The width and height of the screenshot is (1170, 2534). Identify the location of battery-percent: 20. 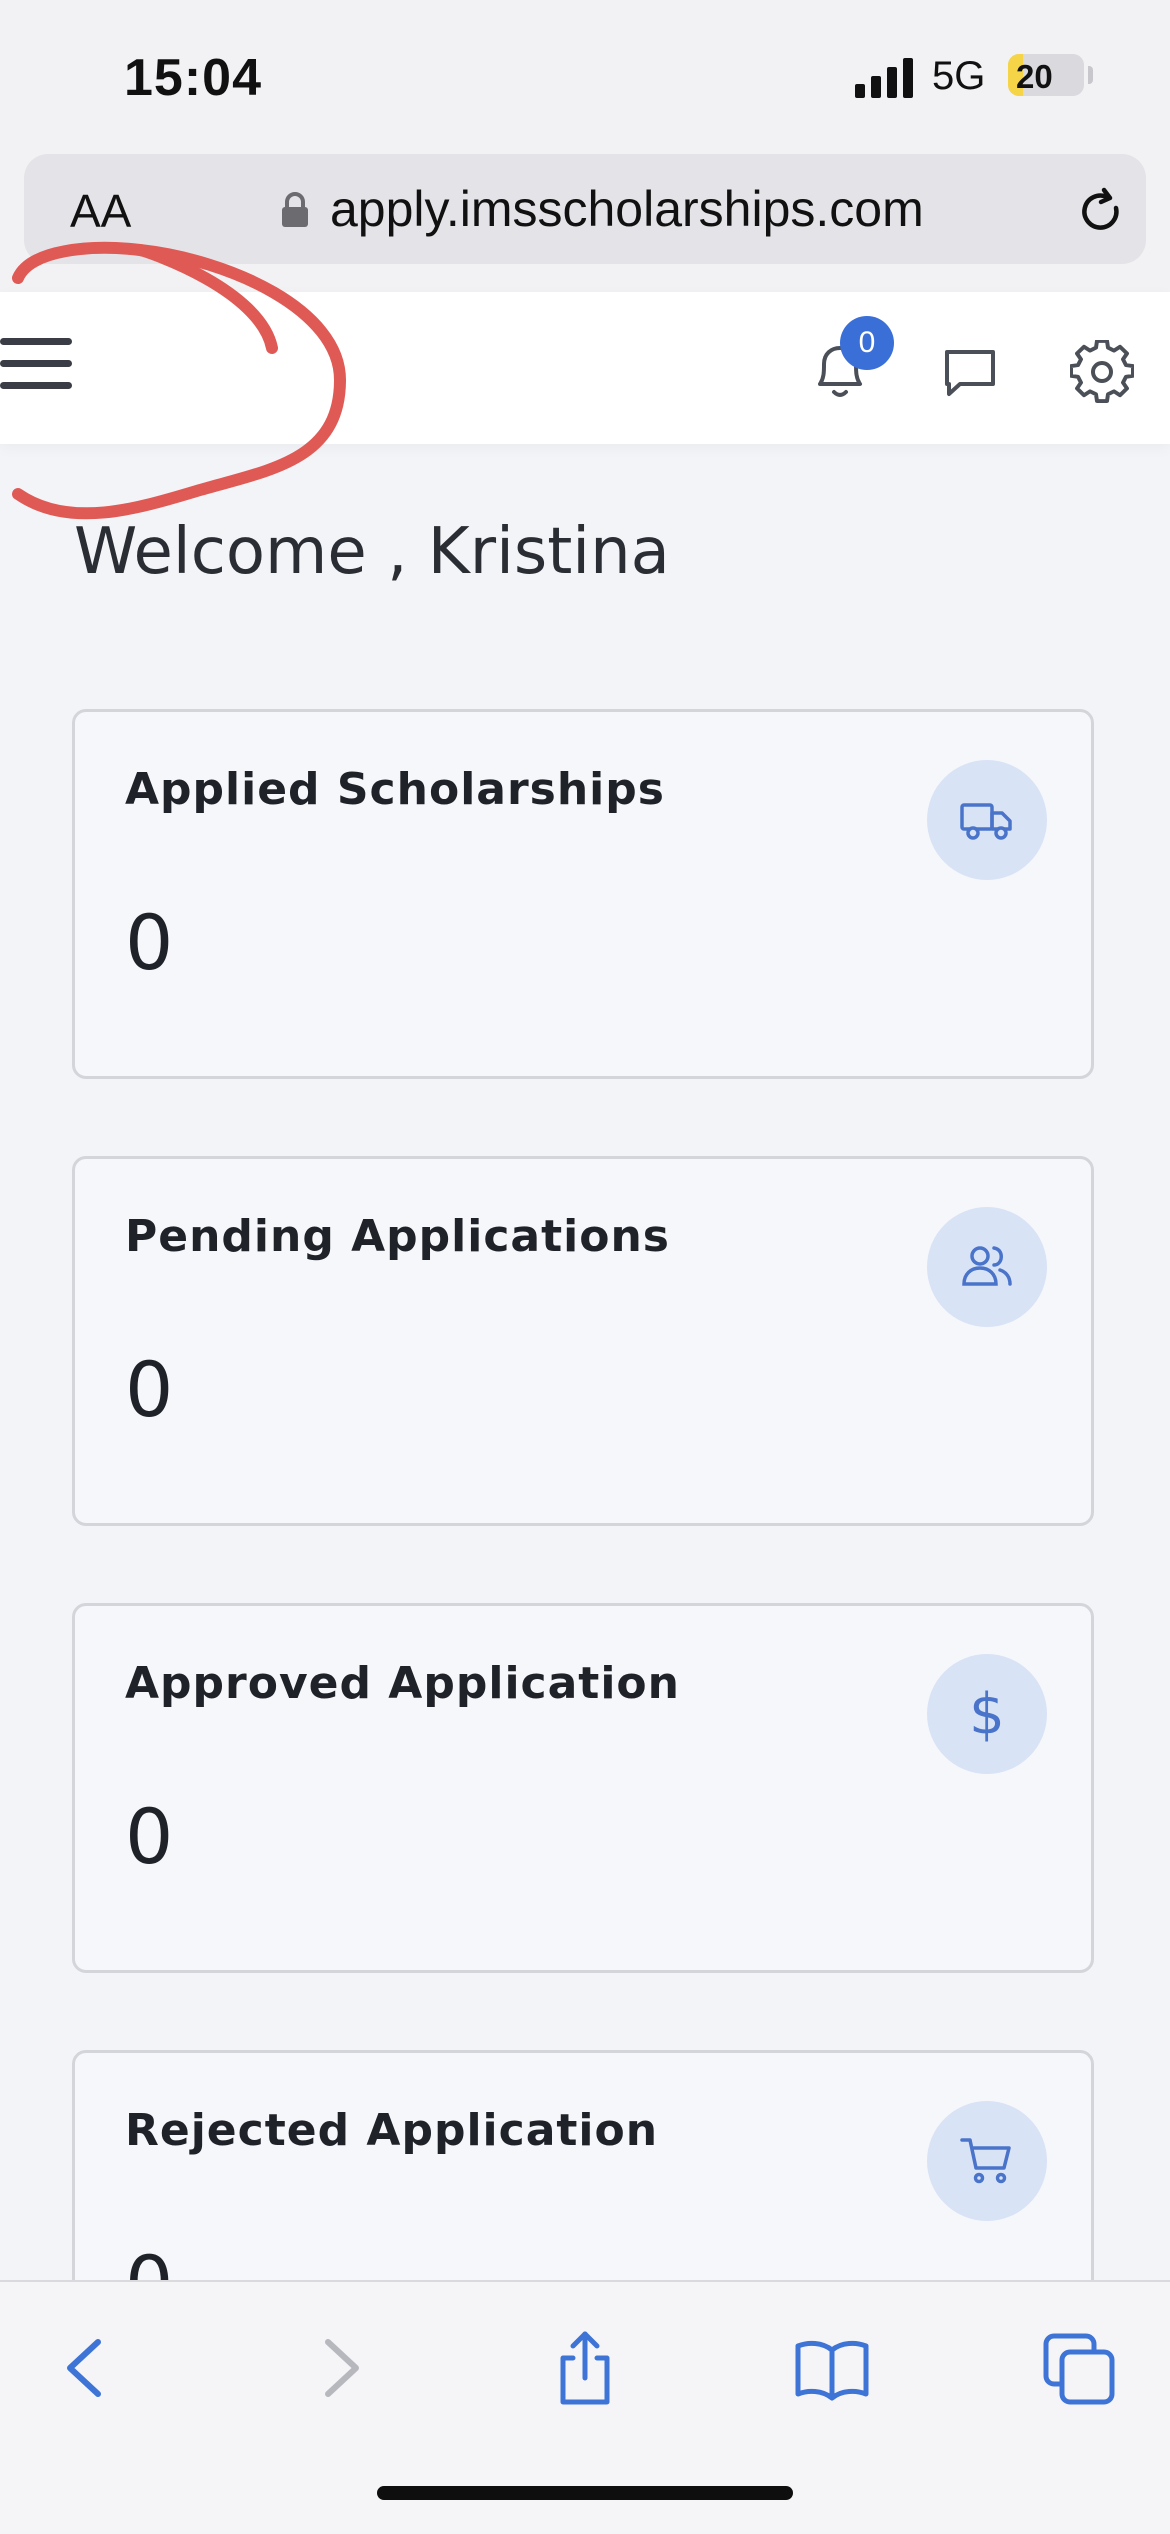
(1034, 76).